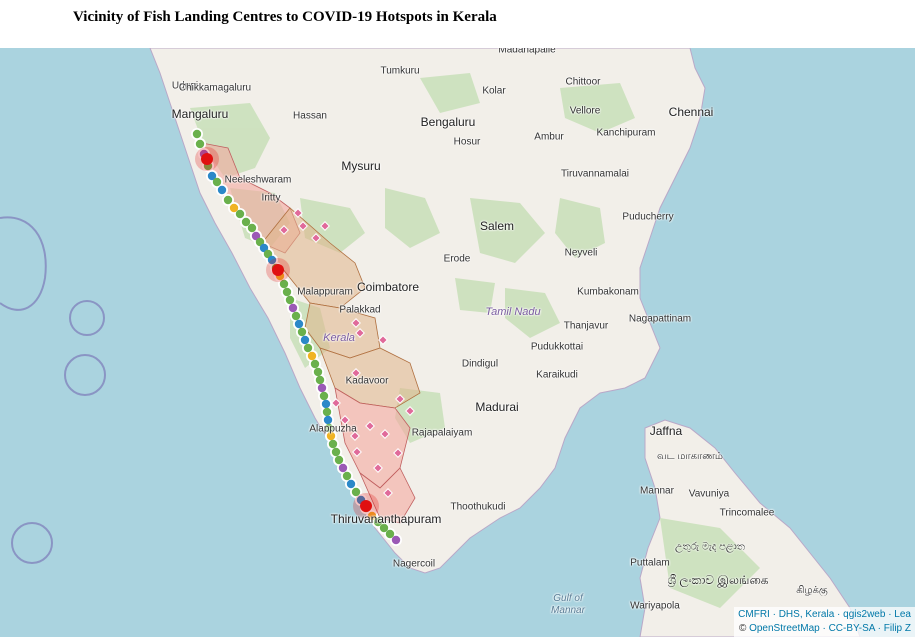 Image resolution: width=915 pixels, height=637 pixels. What do you see at coordinates (747, 513) in the screenshot?
I see `place-label: Trincomalee` at bounding box center [747, 513].